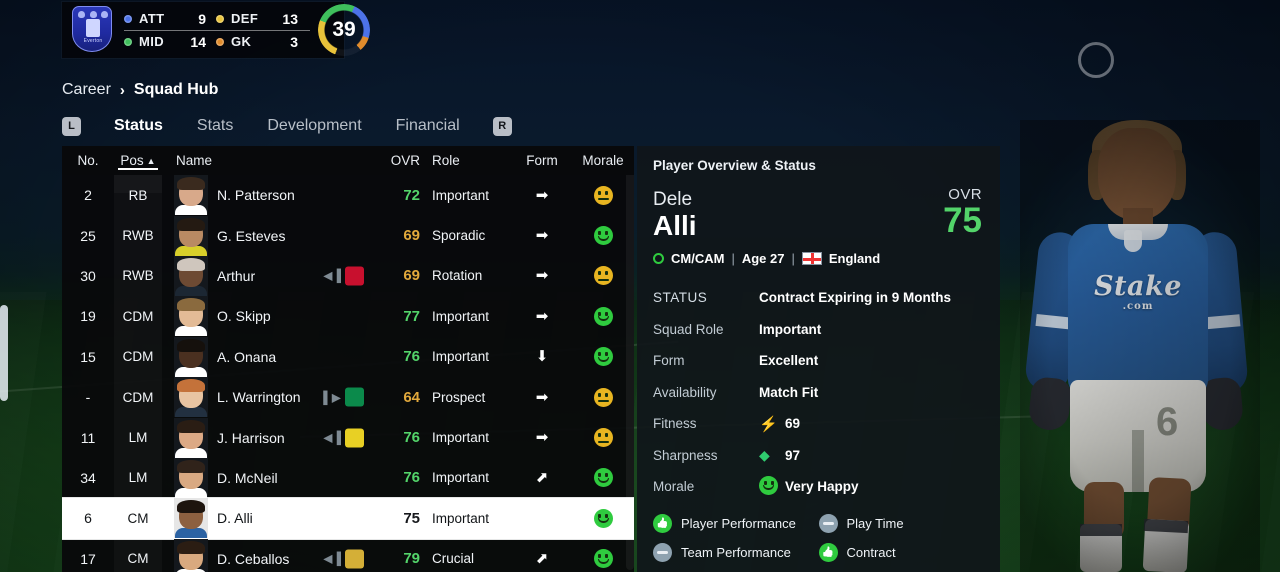  I want to click on morale-factor-chip: Contract, so click(901, 552).